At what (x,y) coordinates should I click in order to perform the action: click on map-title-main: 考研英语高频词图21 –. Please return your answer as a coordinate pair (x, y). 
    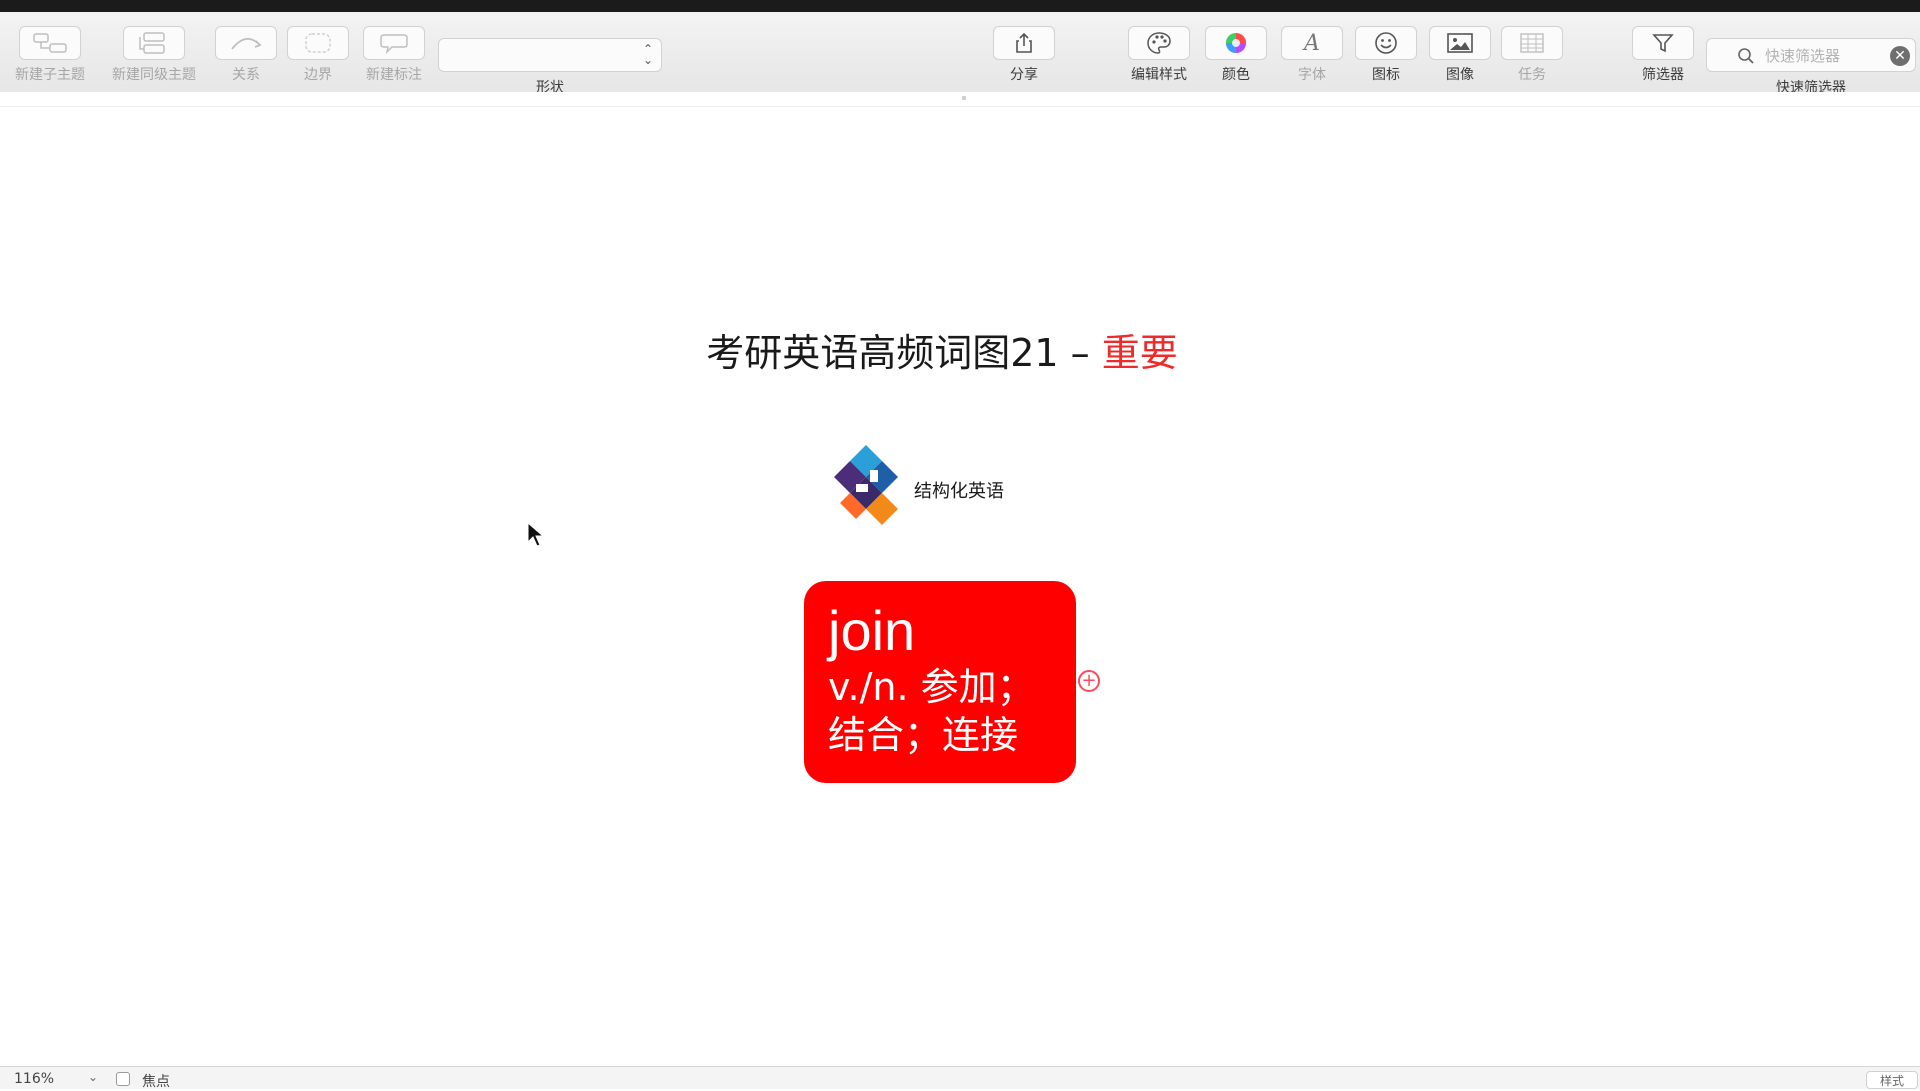
    Looking at the image, I should click on (904, 353).